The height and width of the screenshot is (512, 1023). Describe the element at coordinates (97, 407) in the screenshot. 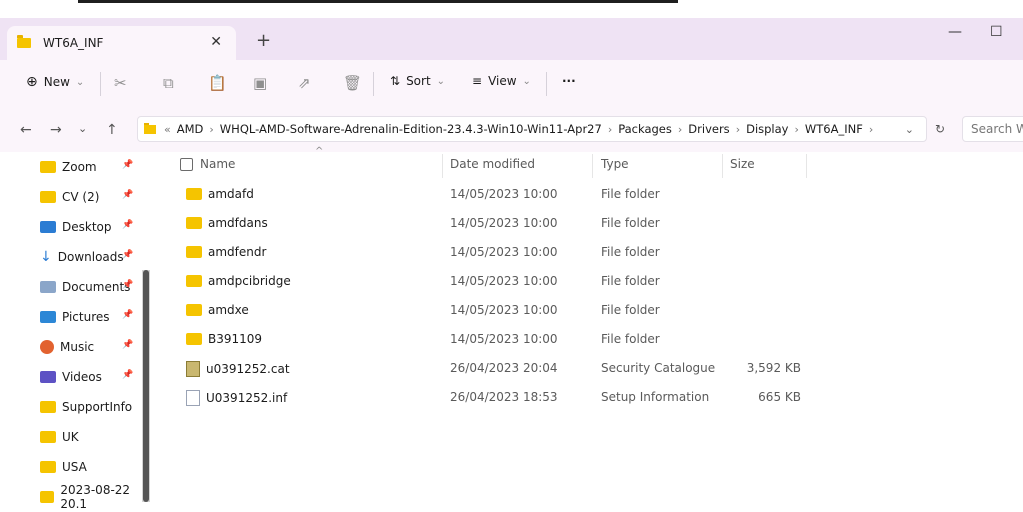

I see `sidebar-item-label: SupportInfo` at that location.